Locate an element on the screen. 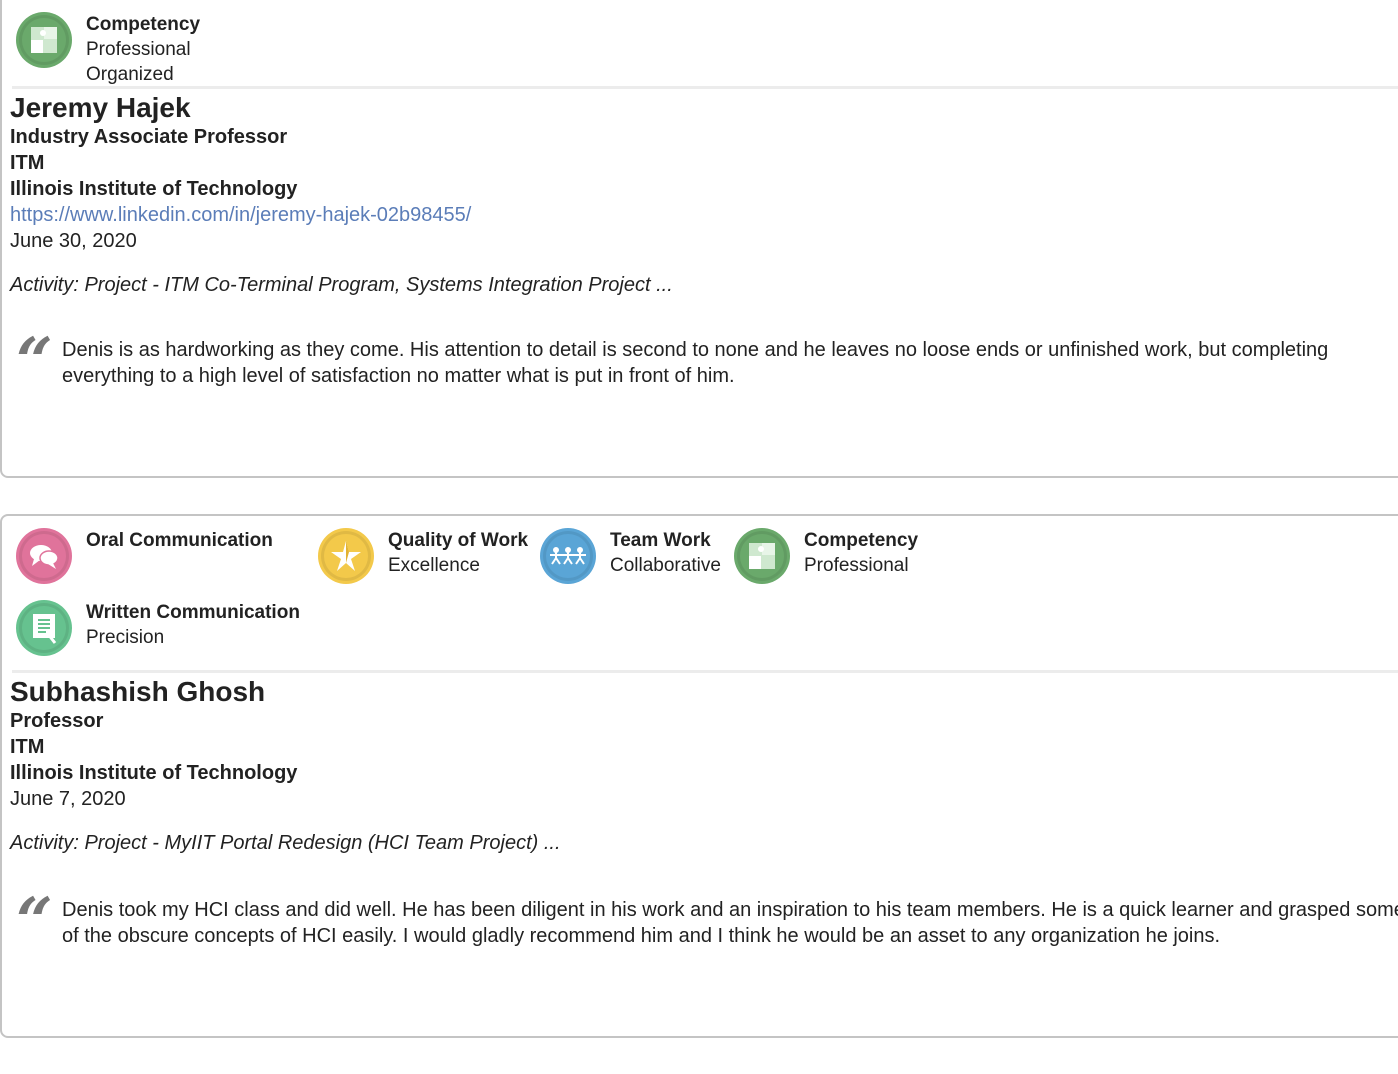 This screenshot has height=1074, width=1398. badge-subtitle: Excellence is located at coordinates (434, 565).